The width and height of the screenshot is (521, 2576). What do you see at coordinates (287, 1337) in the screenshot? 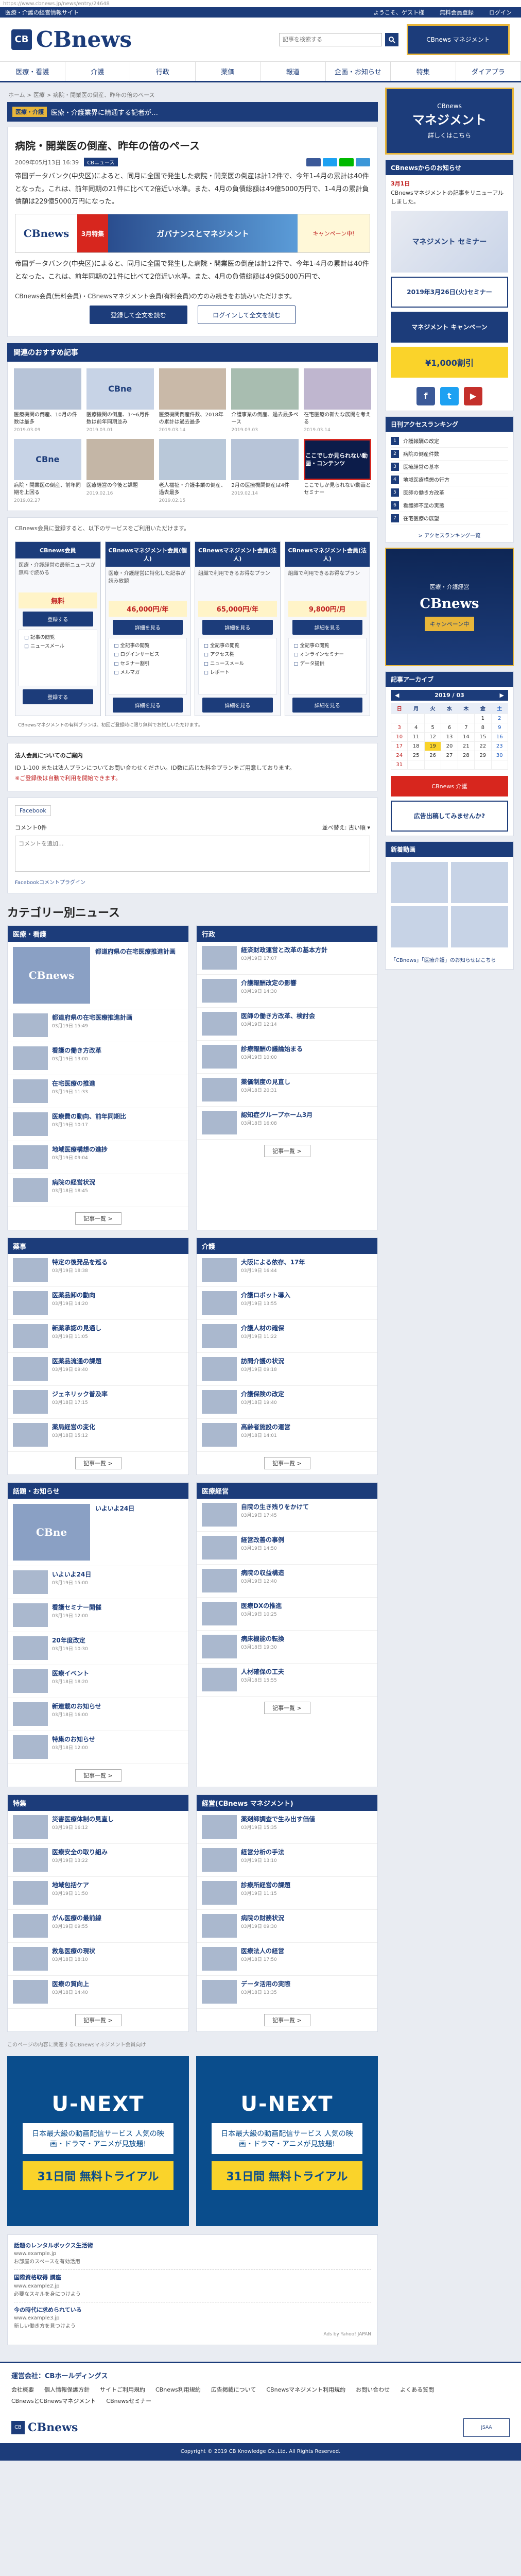
I see `category-item: 介護人材の確保 03月19日 11:22` at bounding box center [287, 1337].